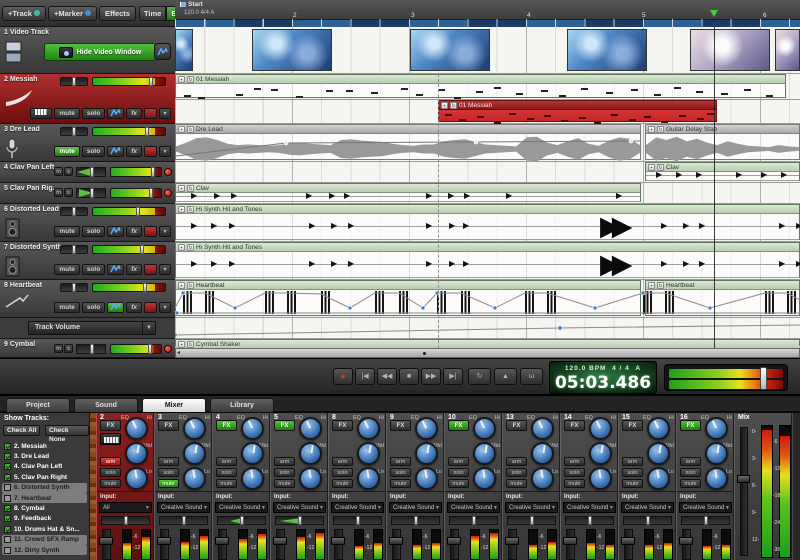  Describe the element at coordinates (68, 171) in the screenshot. I see `mini-solo-button: s` at that location.